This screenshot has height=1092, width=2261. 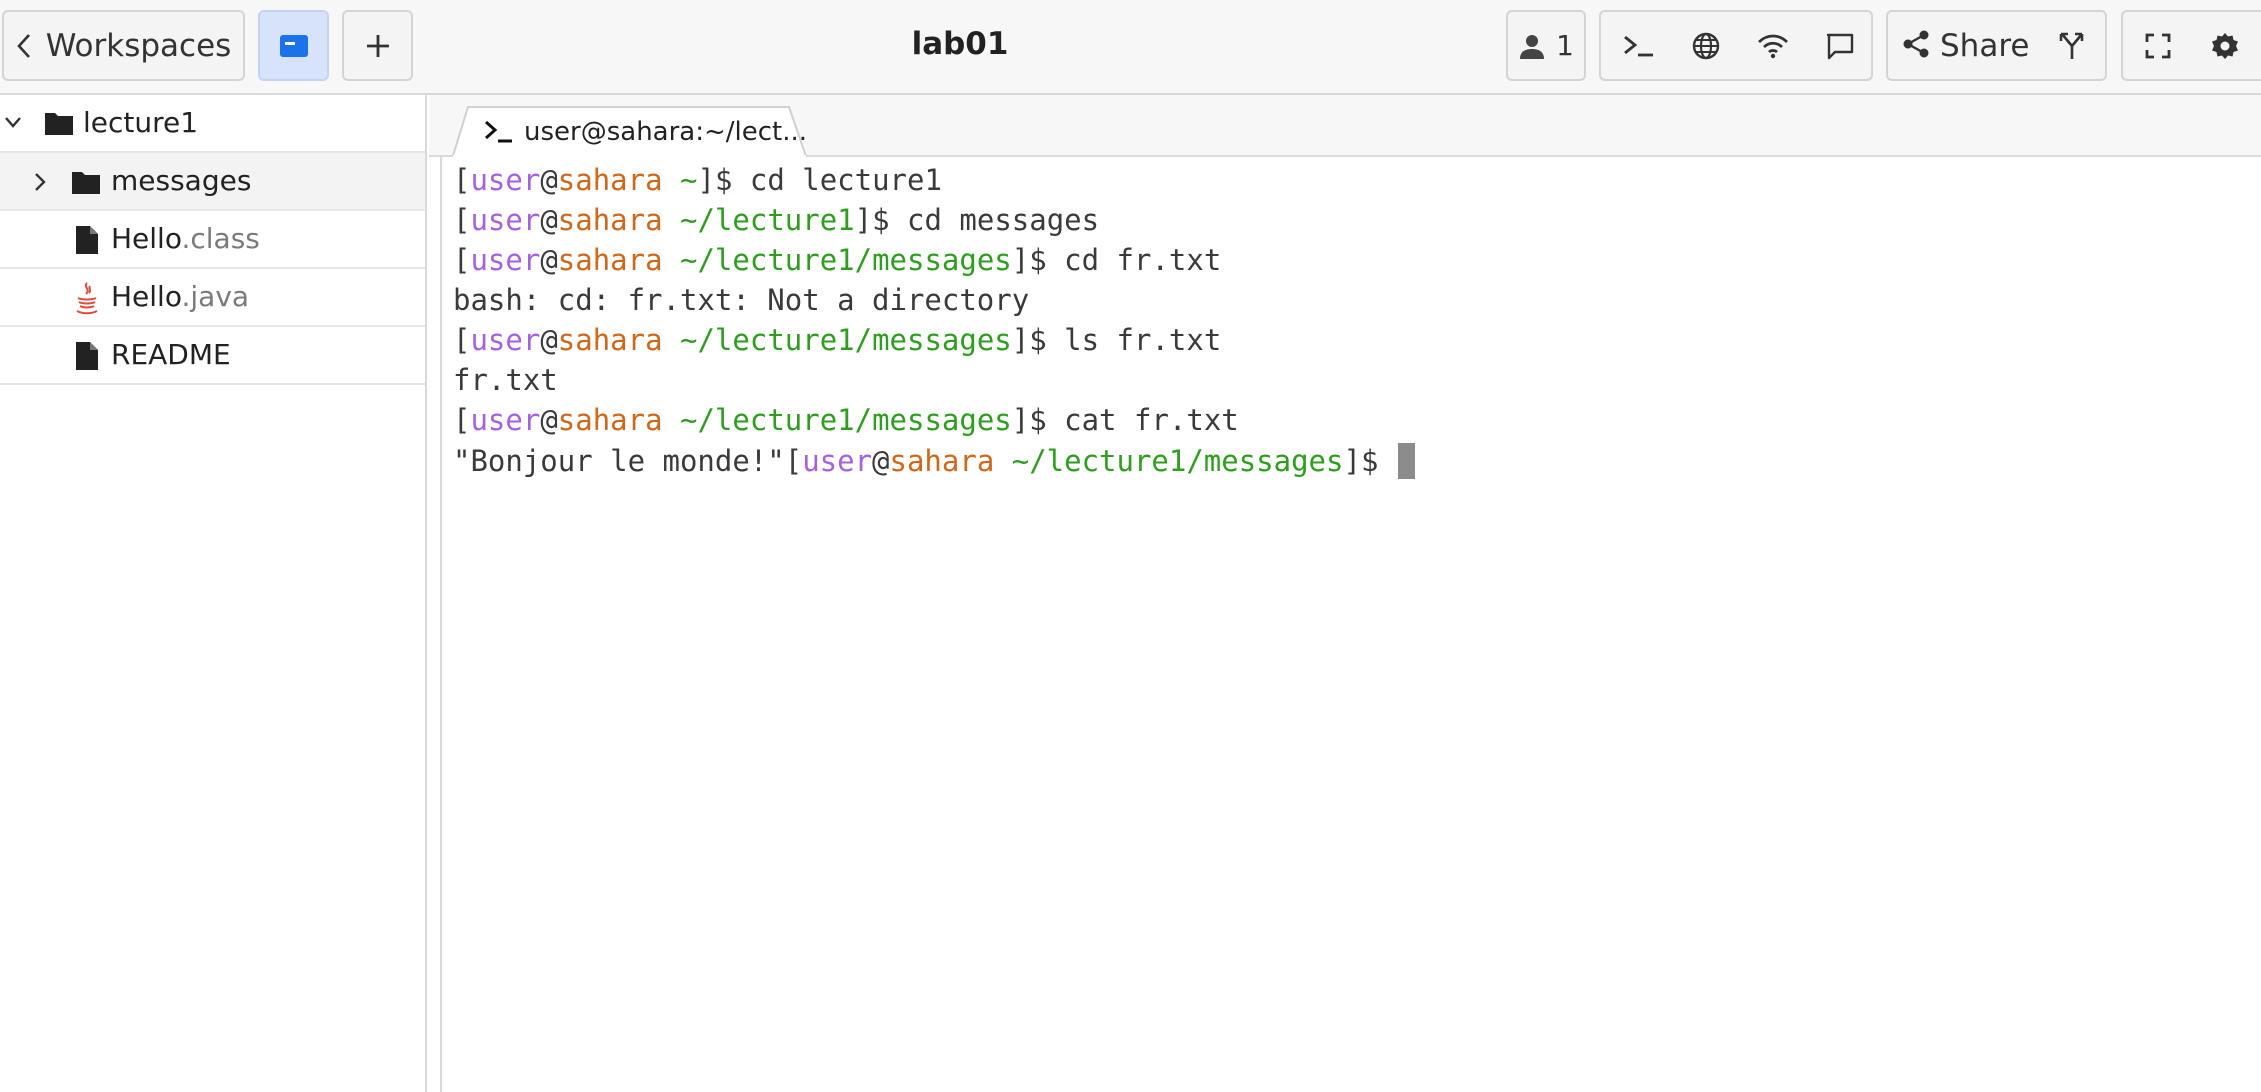 I want to click on tree-item-readme: README, so click(x=212, y=356).